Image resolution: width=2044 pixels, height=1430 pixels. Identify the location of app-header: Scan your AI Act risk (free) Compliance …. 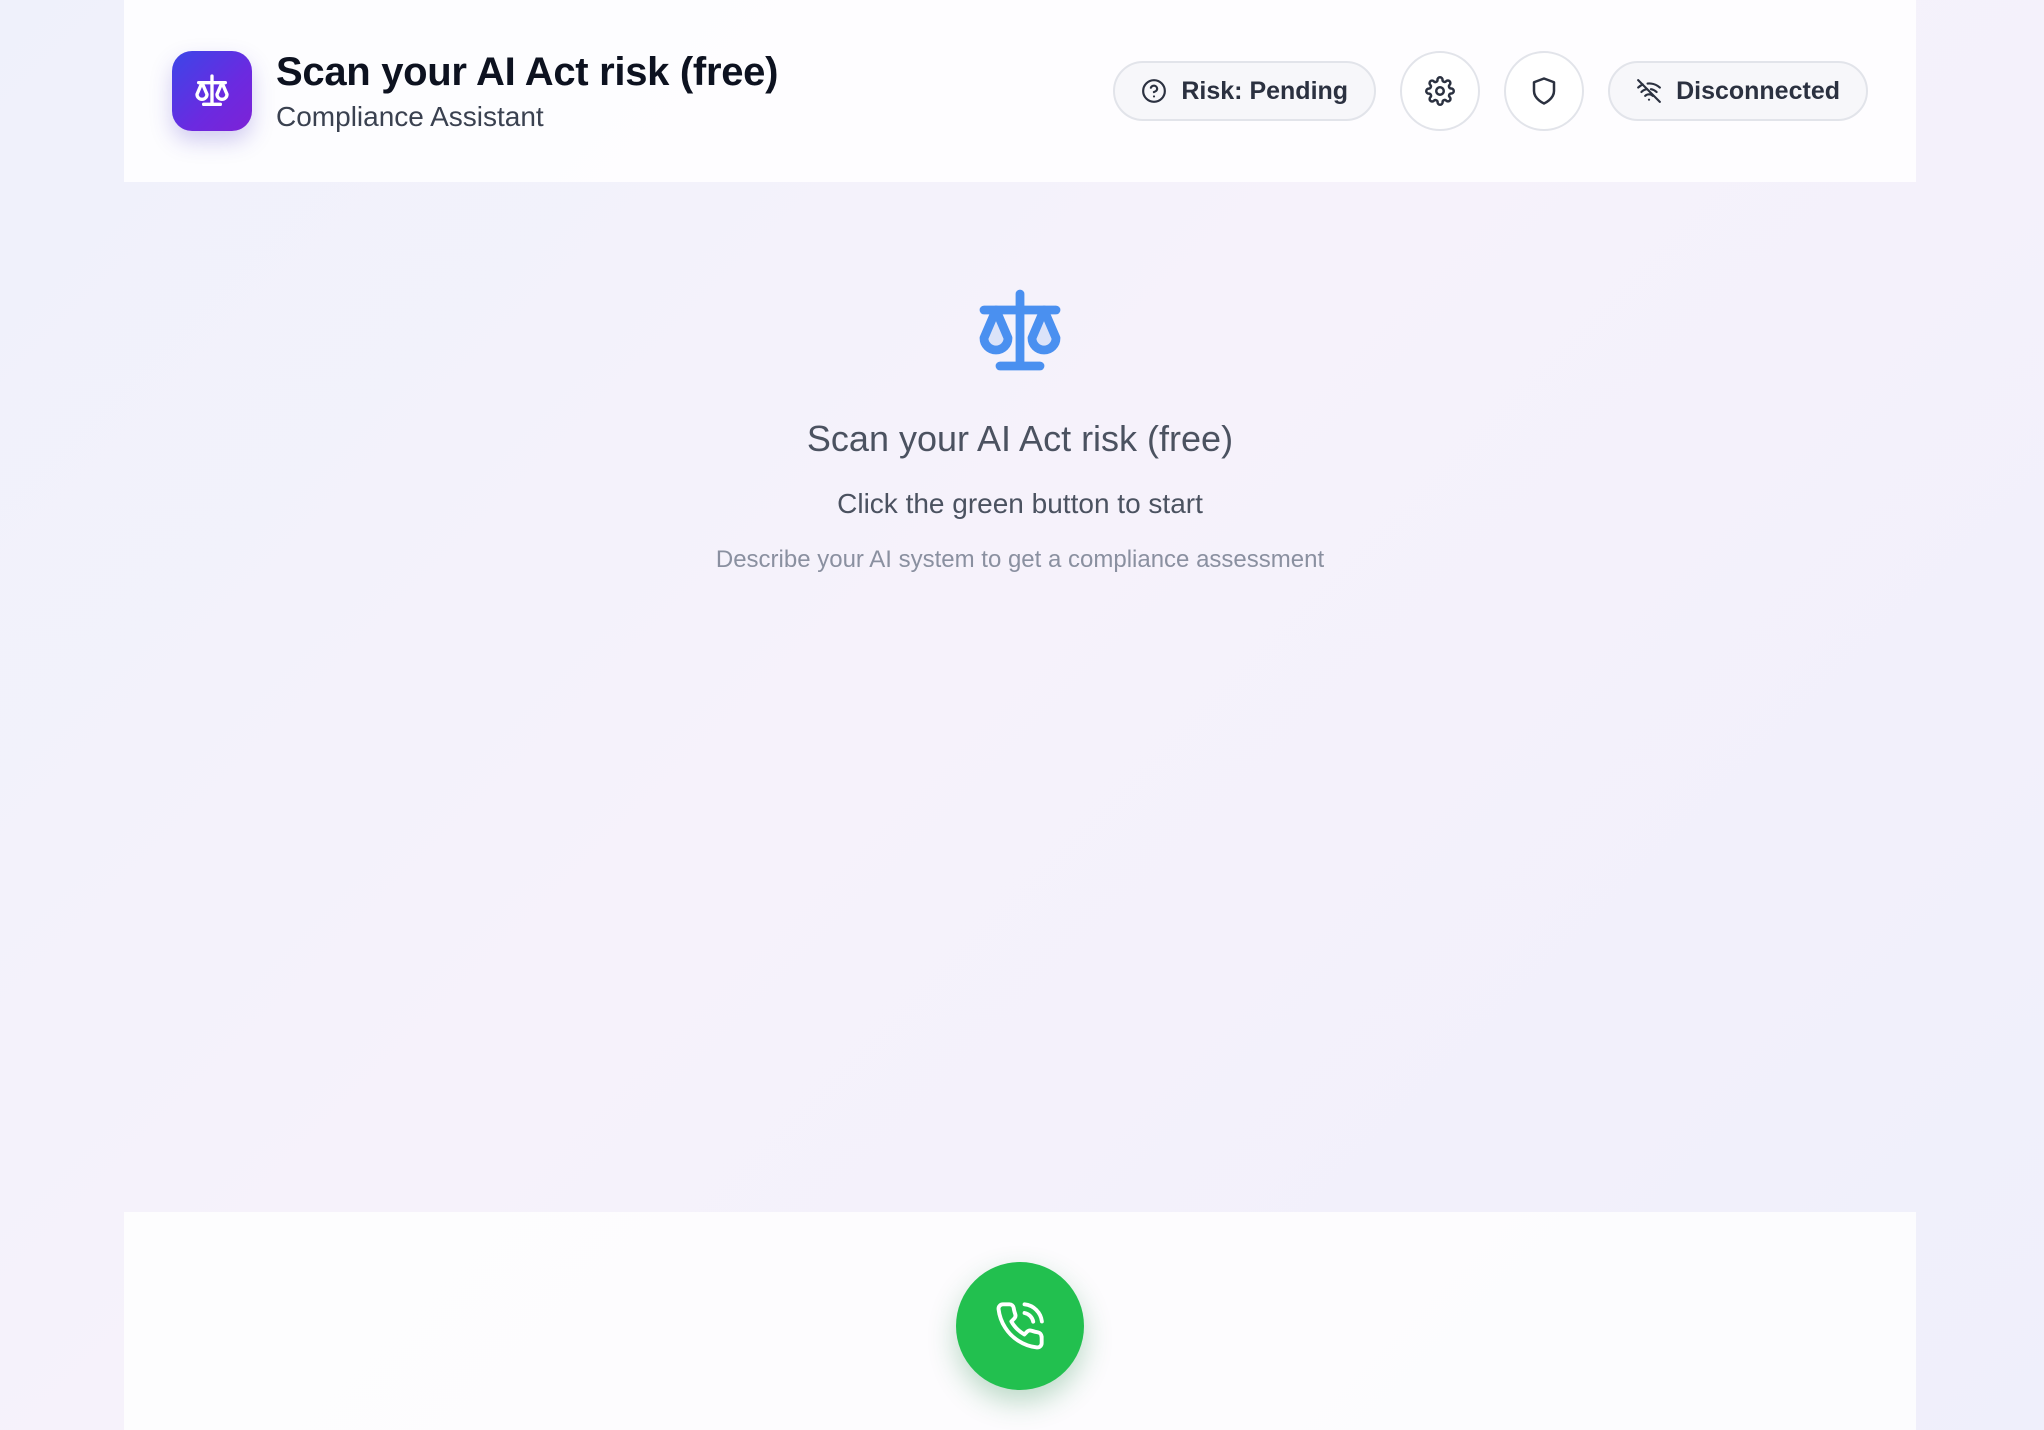
(1020, 91).